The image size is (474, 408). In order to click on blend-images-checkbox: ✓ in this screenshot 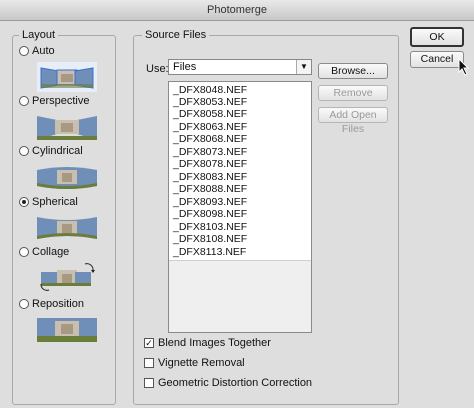, I will do `click(149, 343)`.